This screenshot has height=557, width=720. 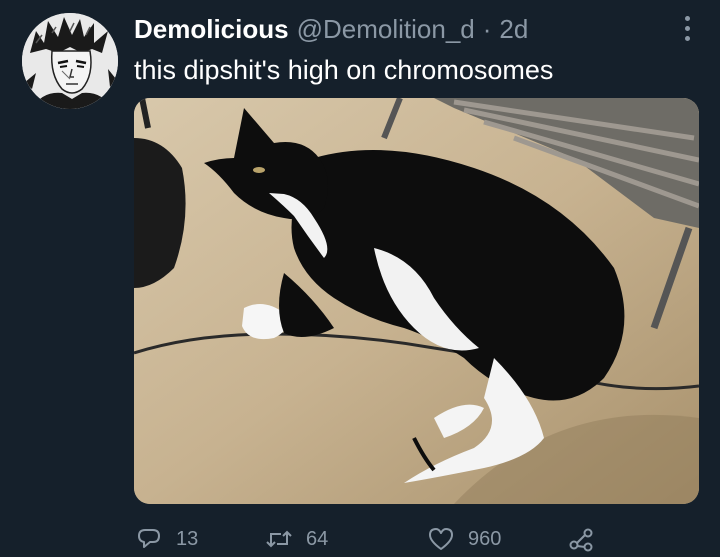 What do you see at coordinates (317, 538) in the screenshot?
I see `retweet-count: 64` at bounding box center [317, 538].